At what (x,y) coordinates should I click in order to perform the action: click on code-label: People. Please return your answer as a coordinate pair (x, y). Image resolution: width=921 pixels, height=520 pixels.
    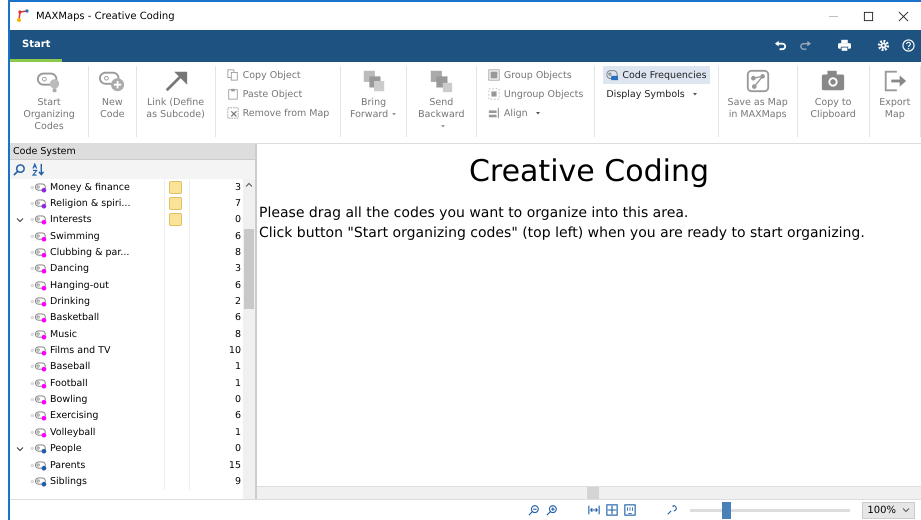
    Looking at the image, I should click on (66, 448).